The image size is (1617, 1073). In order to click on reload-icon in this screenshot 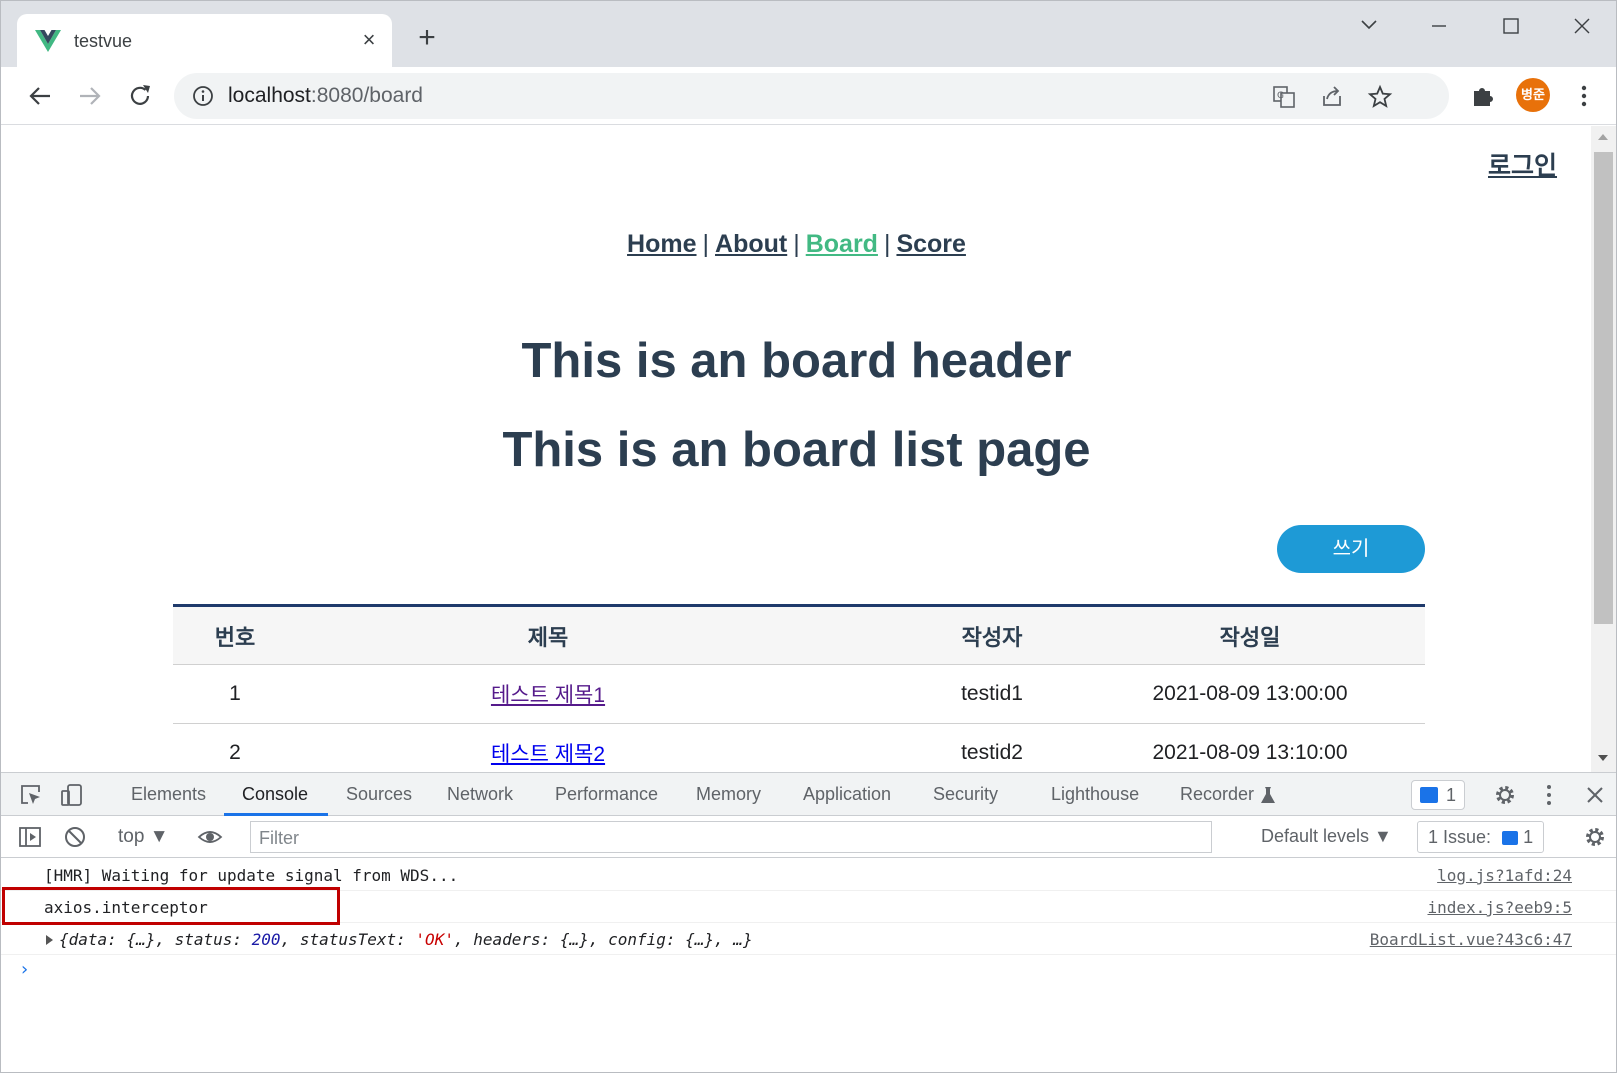, I will do `click(140, 96)`.